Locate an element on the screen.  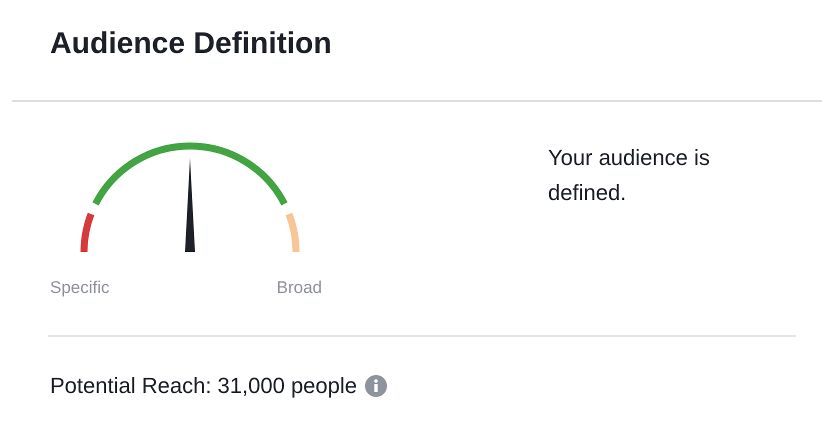
potential-reach: Potential Reach: 31,000 people is located at coordinates (204, 386).